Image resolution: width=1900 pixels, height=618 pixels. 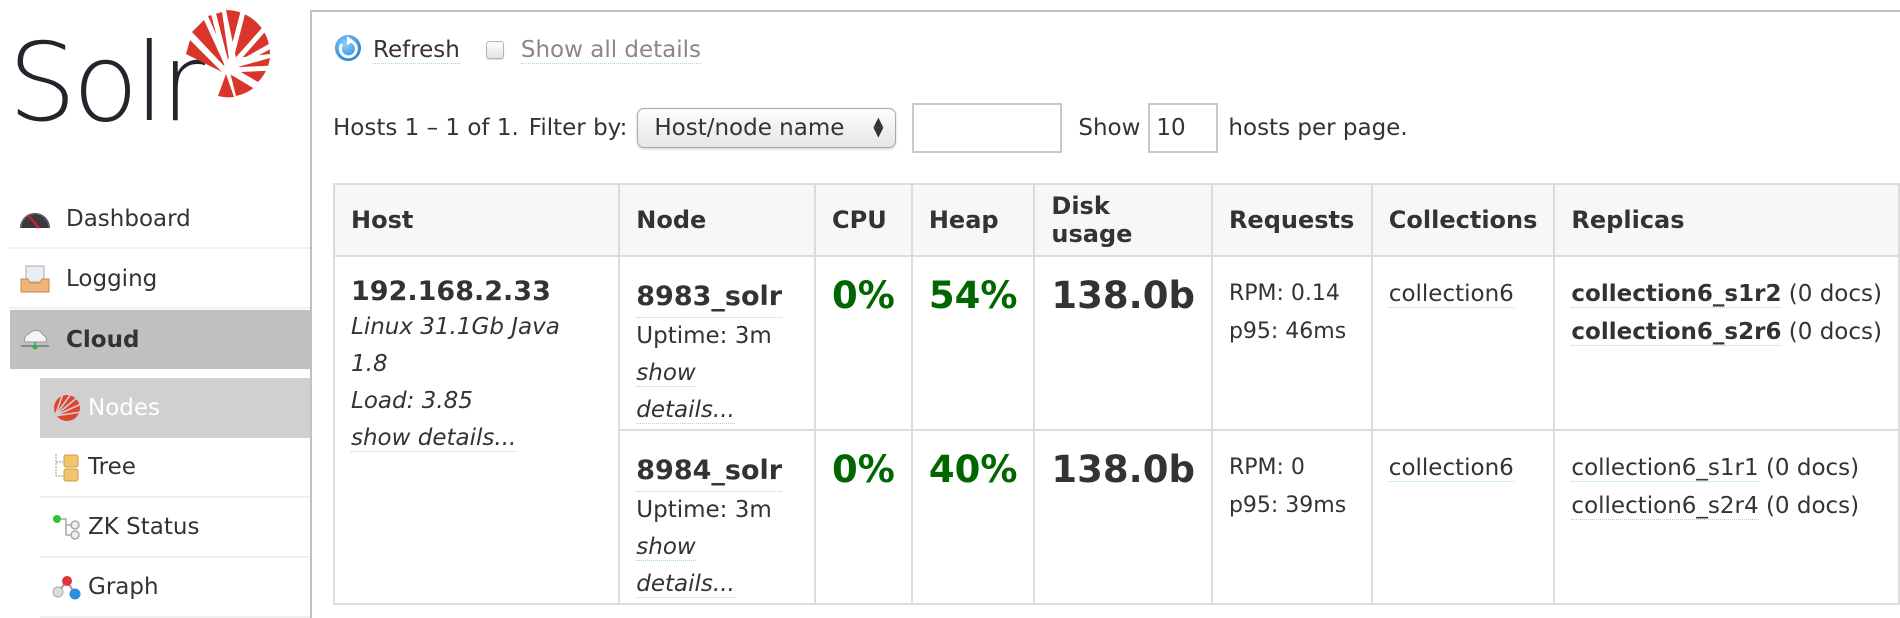 I want to click on hosts-summary: Hosts 1 – 1 of 1., so click(x=426, y=128).